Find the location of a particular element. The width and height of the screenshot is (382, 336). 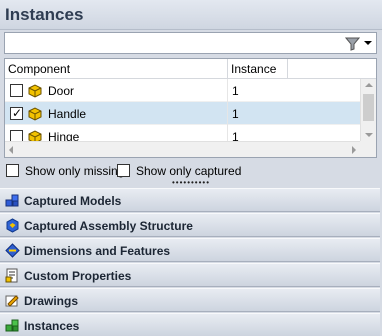

filter-icon is located at coordinates (352, 43).